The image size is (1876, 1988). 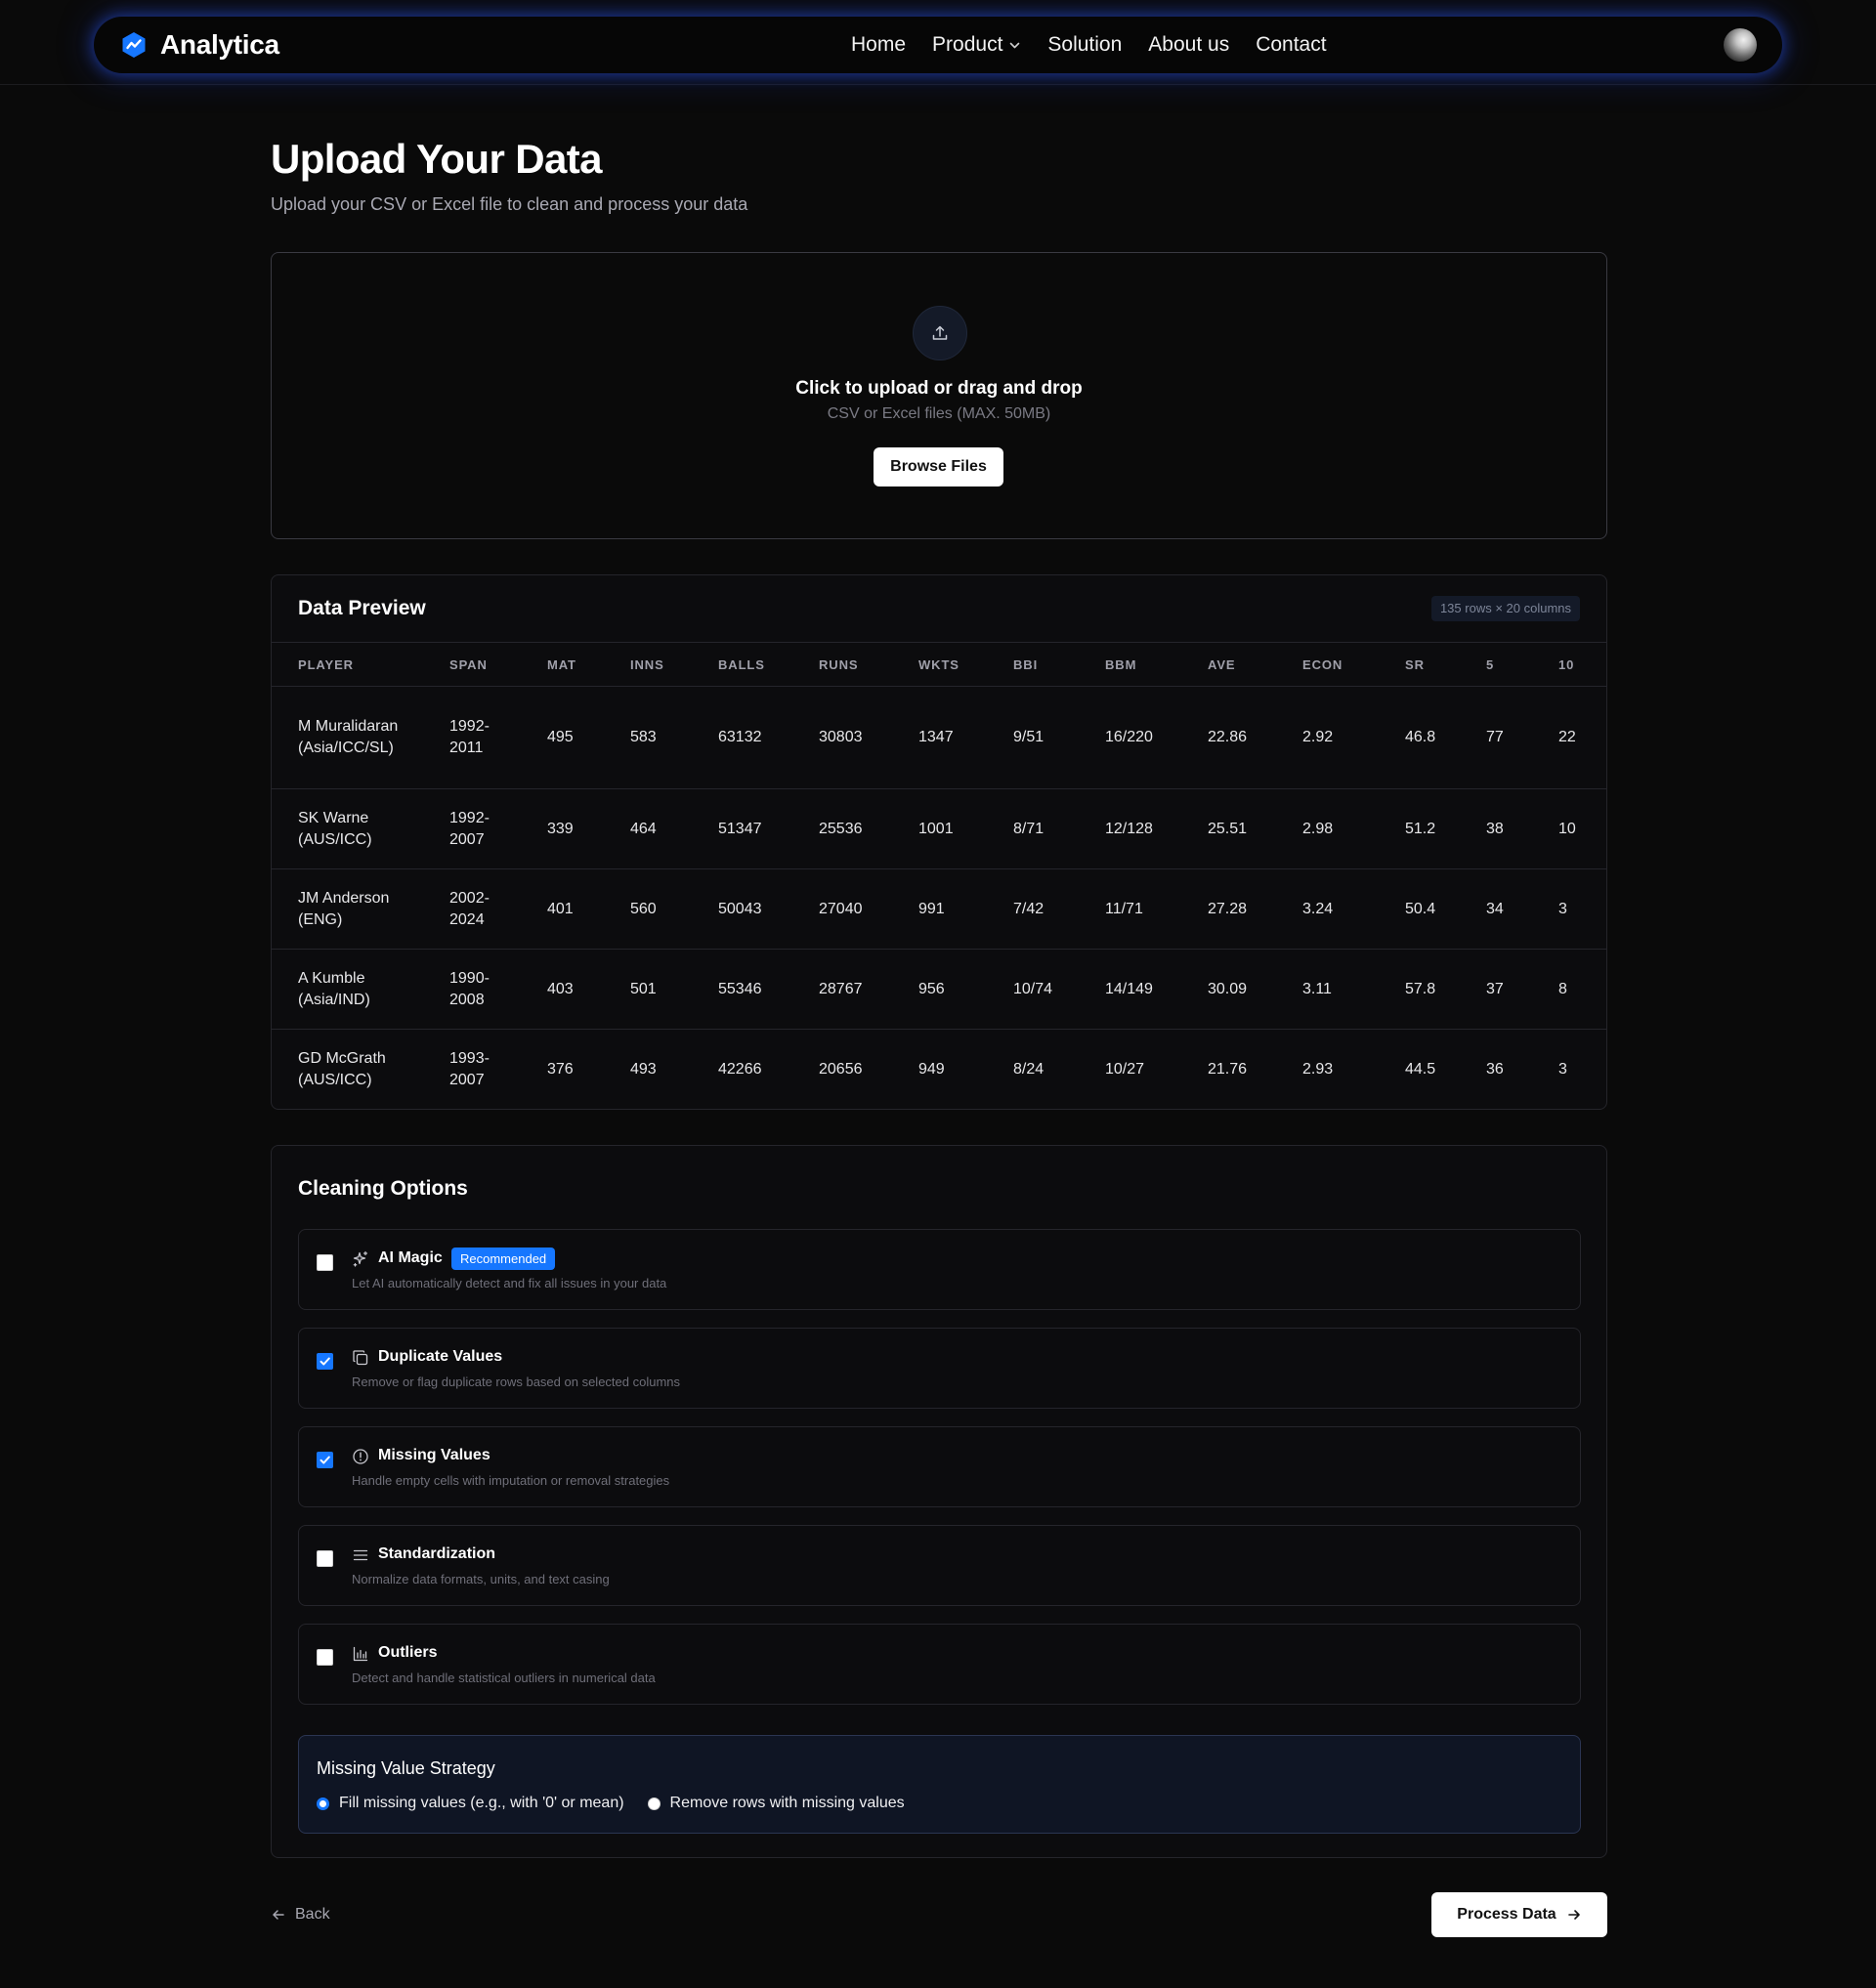 I want to click on fill-missing-radio, so click(x=323, y=1803).